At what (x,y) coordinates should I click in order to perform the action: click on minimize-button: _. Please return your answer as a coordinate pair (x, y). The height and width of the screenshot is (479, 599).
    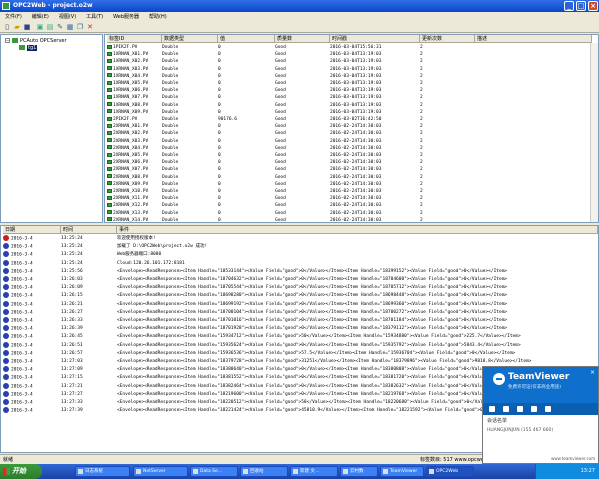
    Looking at the image, I should click on (569, 6).